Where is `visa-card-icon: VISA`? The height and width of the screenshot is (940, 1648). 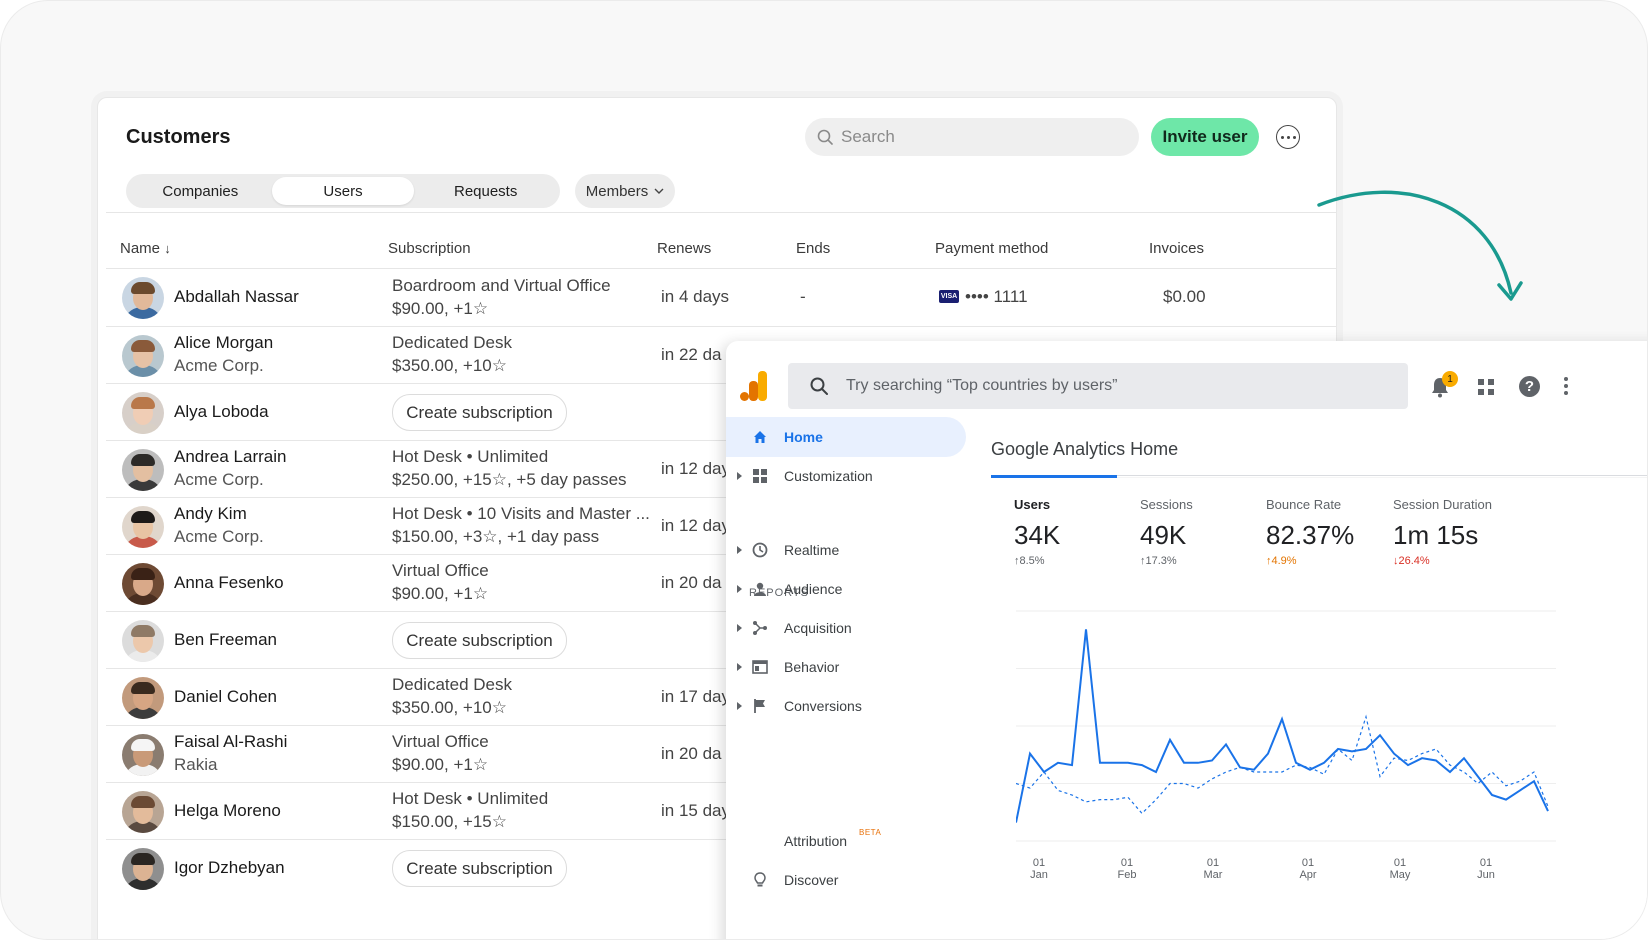 visa-card-icon: VISA is located at coordinates (949, 296).